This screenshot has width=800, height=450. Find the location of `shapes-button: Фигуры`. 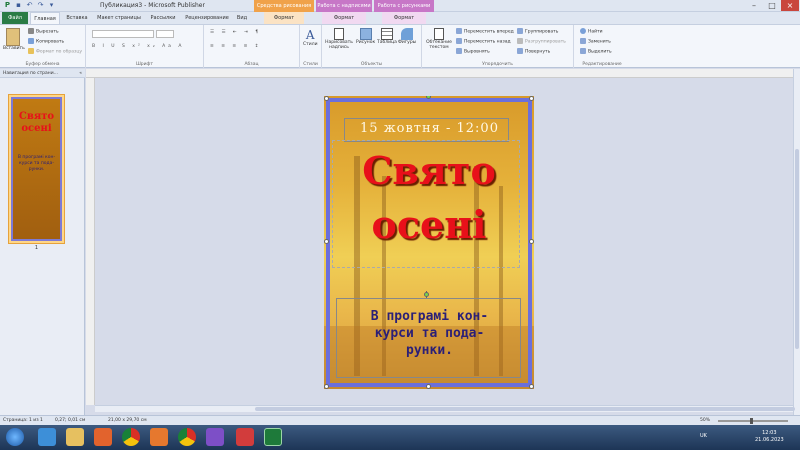

shapes-button: Фигуры is located at coordinates (407, 36).